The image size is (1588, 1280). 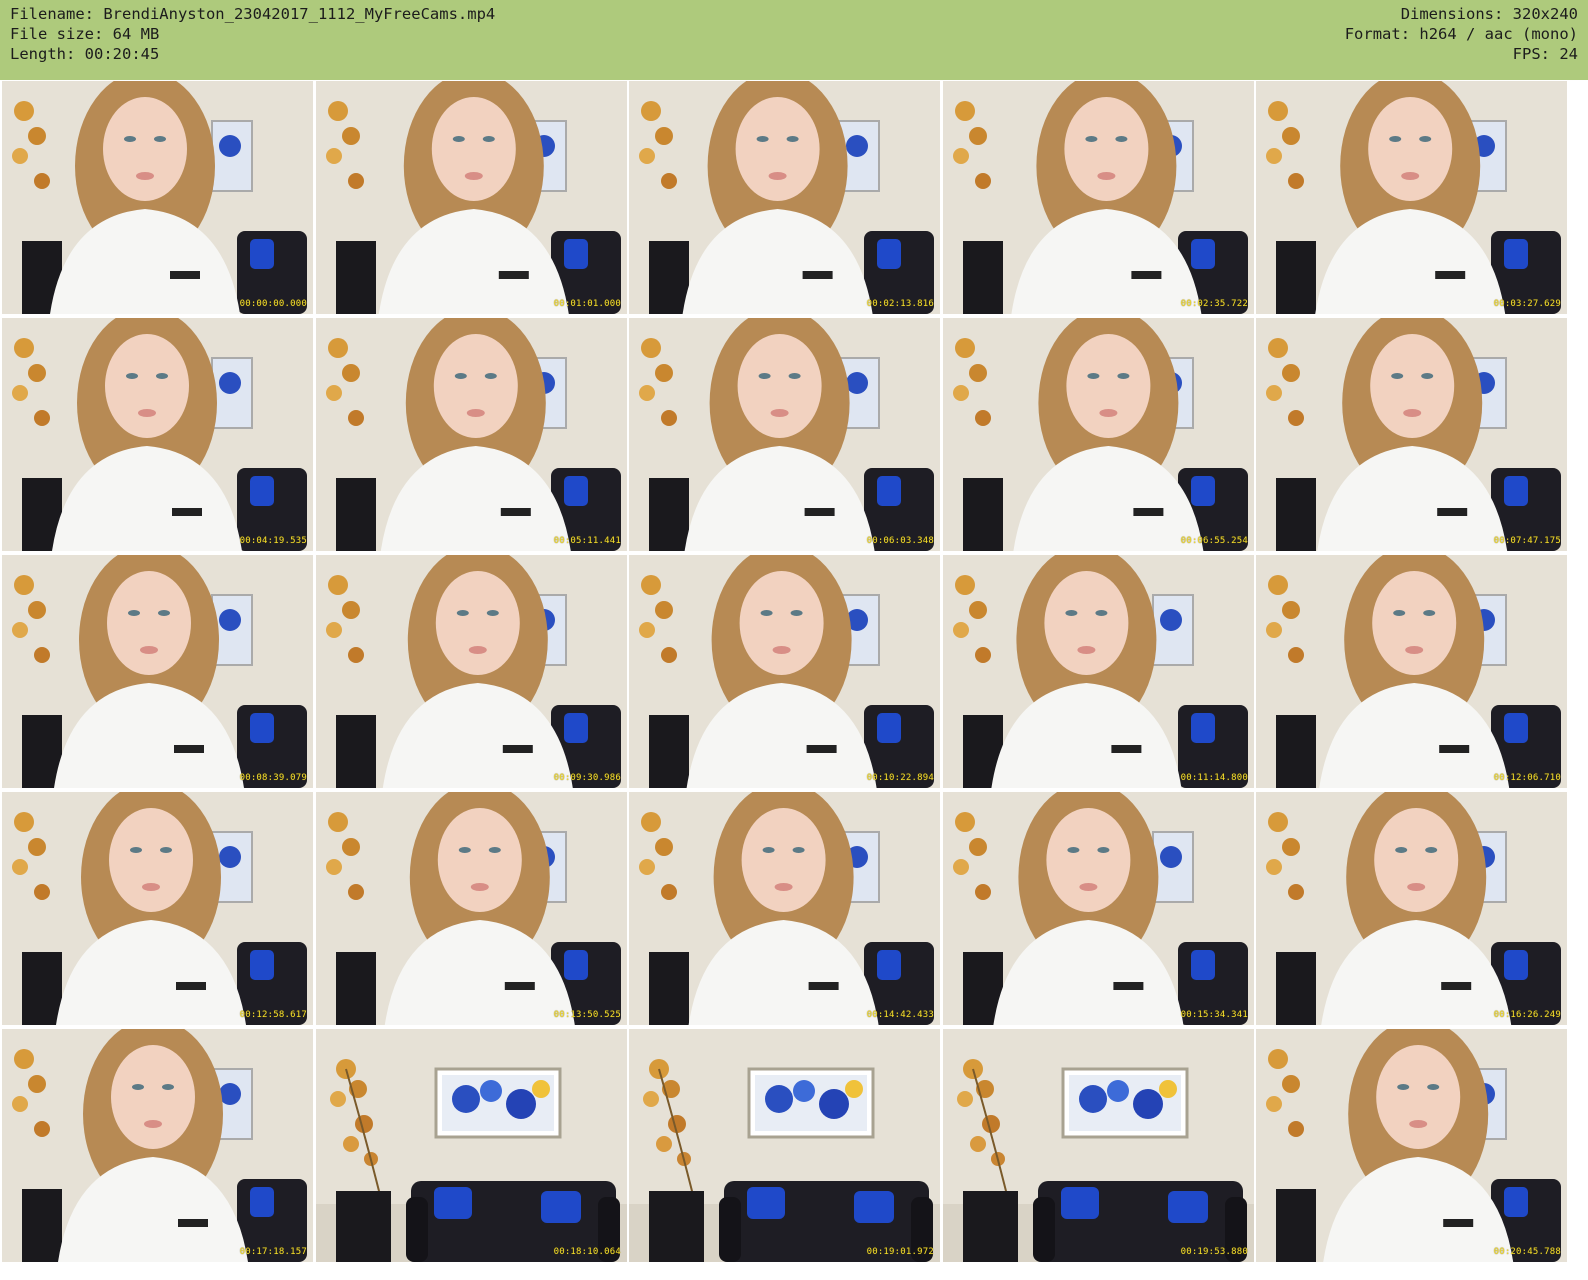 What do you see at coordinates (587, 541) in the screenshot?
I see `frame-timestamp: 00:05:11.441` at bounding box center [587, 541].